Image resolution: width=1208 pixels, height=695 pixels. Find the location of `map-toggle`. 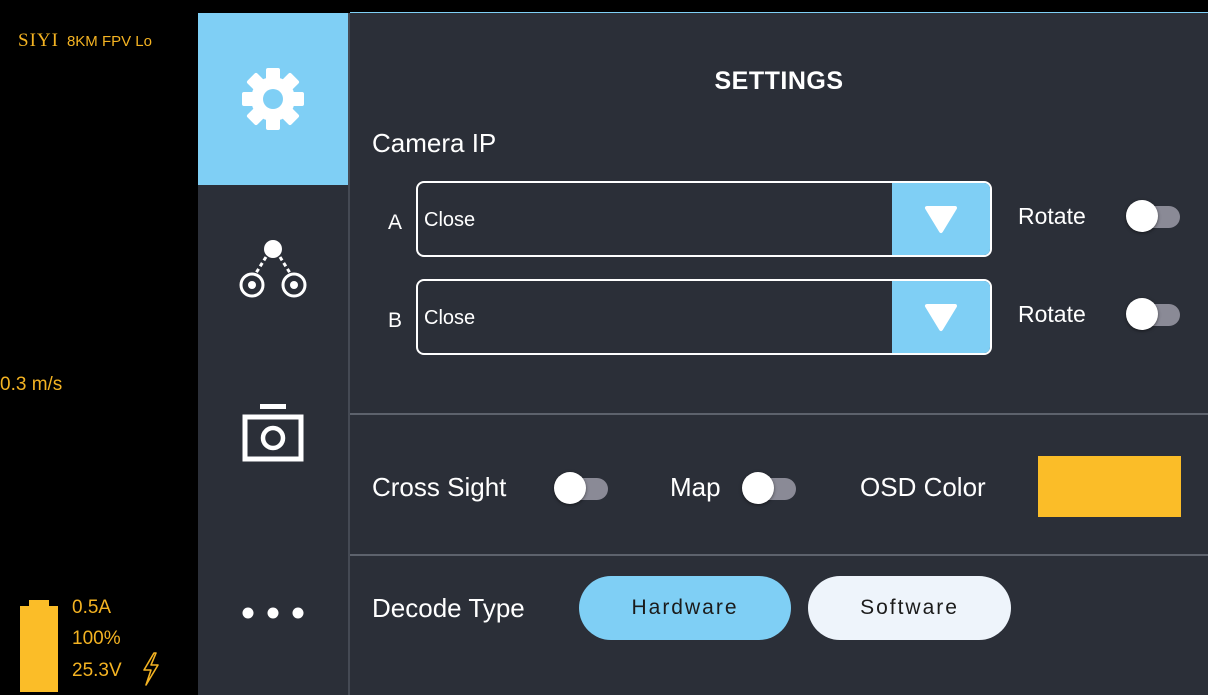

map-toggle is located at coordinates (769, 488).